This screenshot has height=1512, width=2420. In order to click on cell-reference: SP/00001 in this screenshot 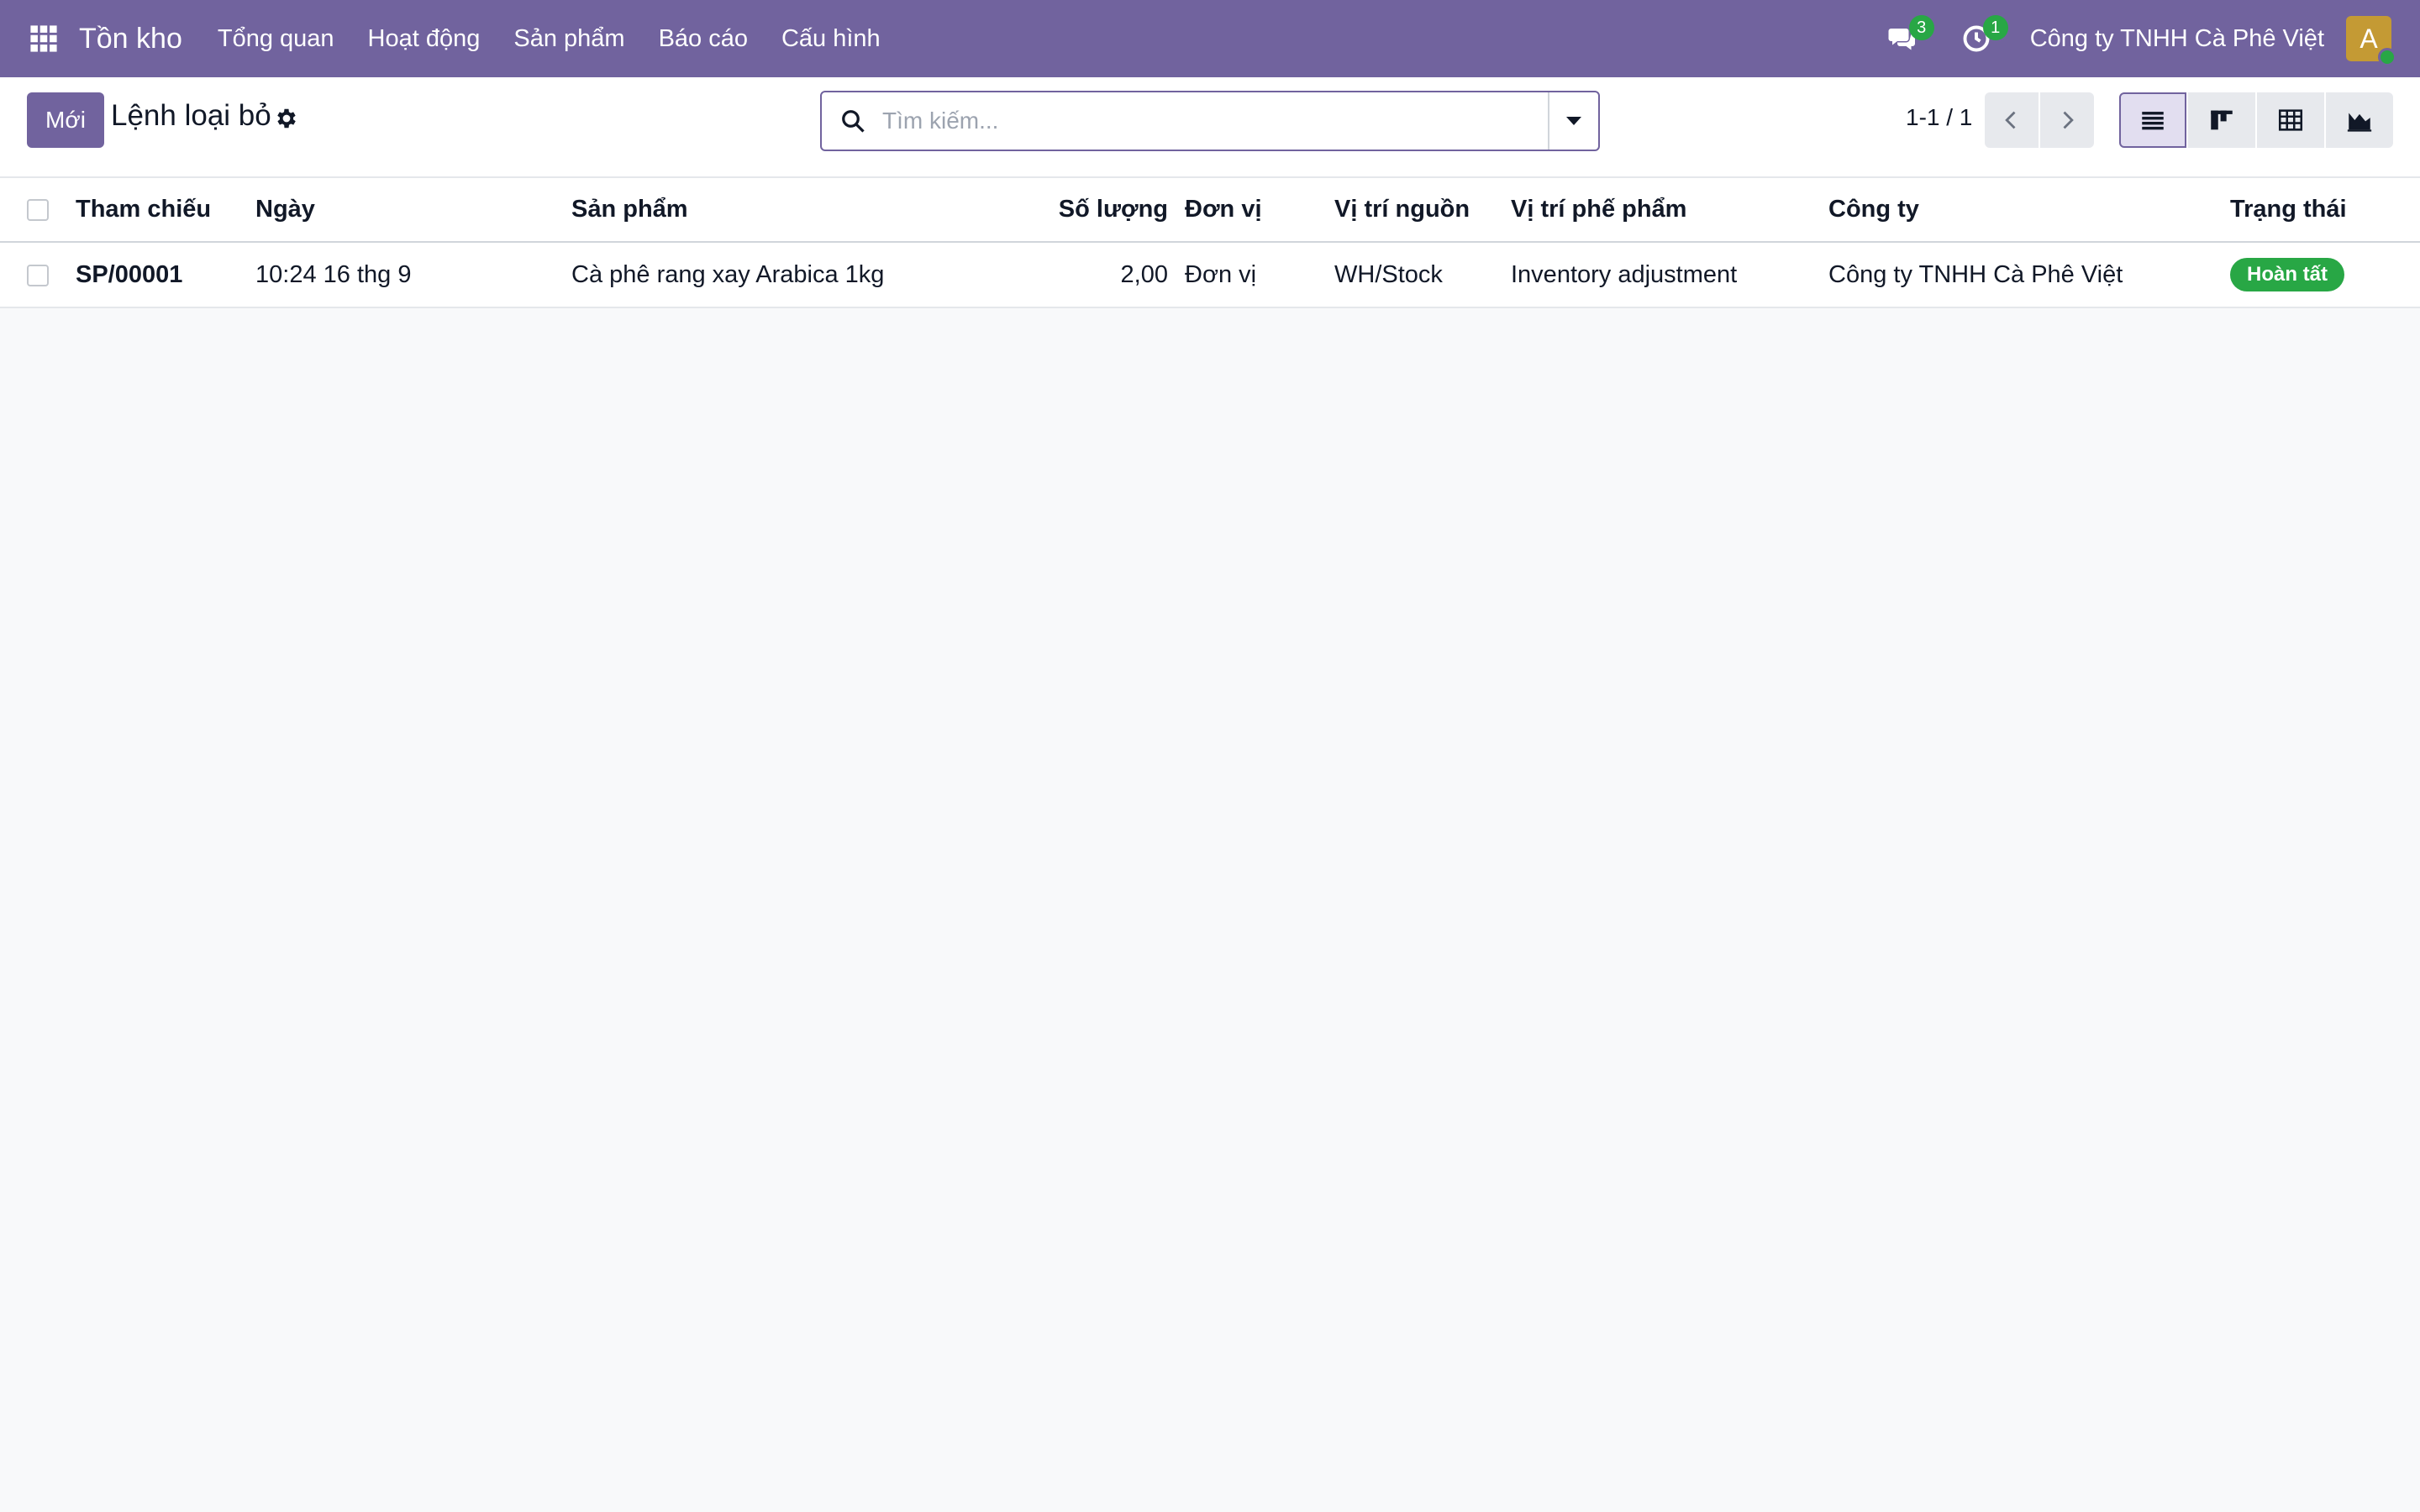, I will do `click(165, 275)`.